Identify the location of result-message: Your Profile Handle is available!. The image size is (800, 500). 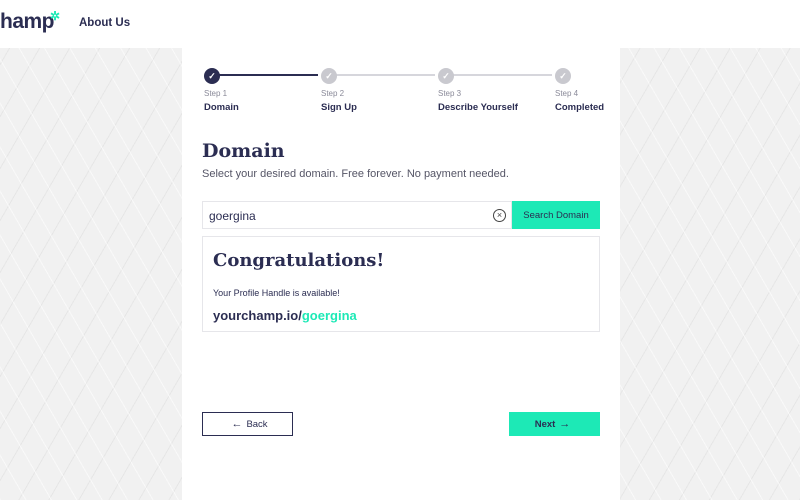
(276, 293).